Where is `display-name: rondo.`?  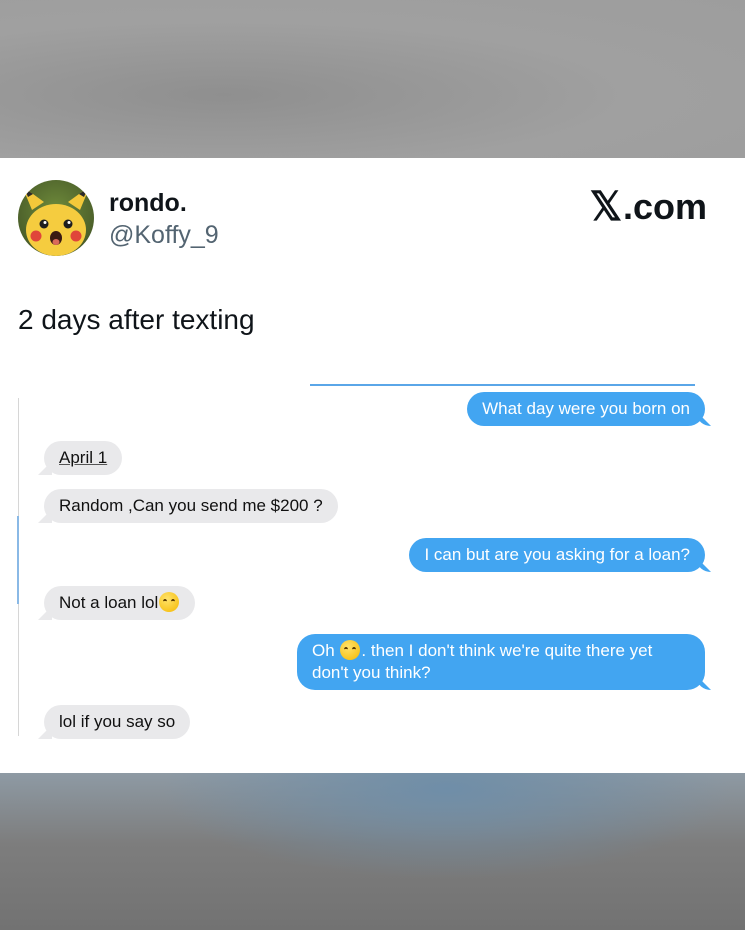
display-name: rondo. is located at coordinates (148, 203).